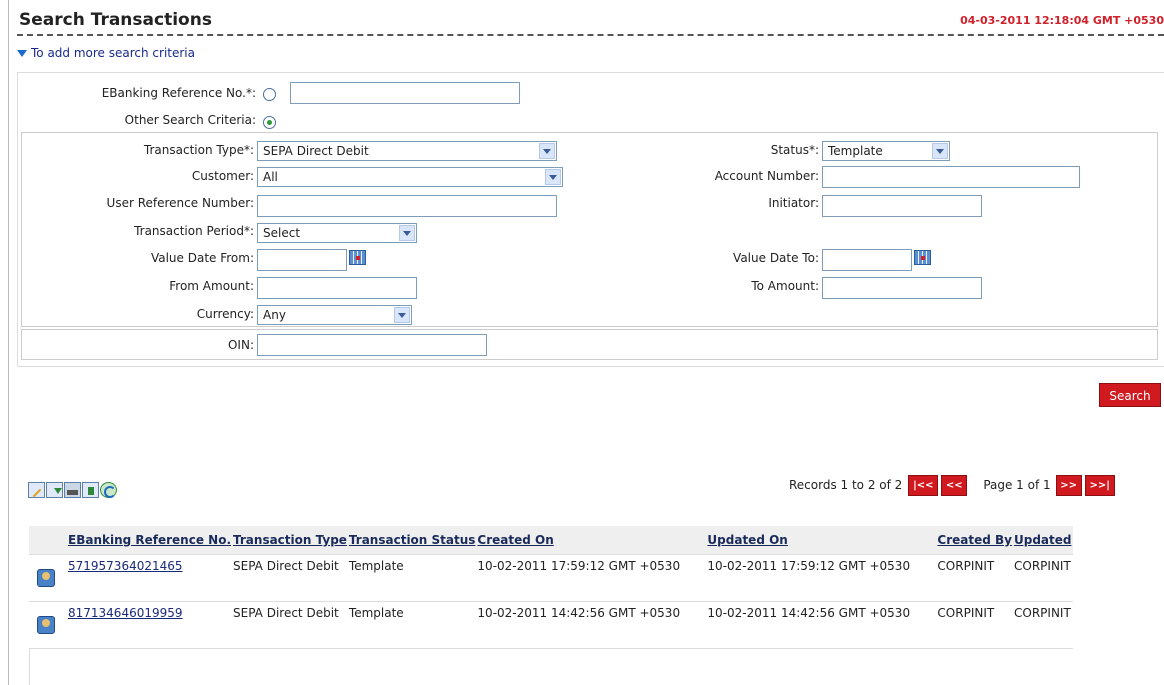 The height and width of the screenshot is (685, 1164). I want to click on ref-link: 817134646019959, so click(125, 613).